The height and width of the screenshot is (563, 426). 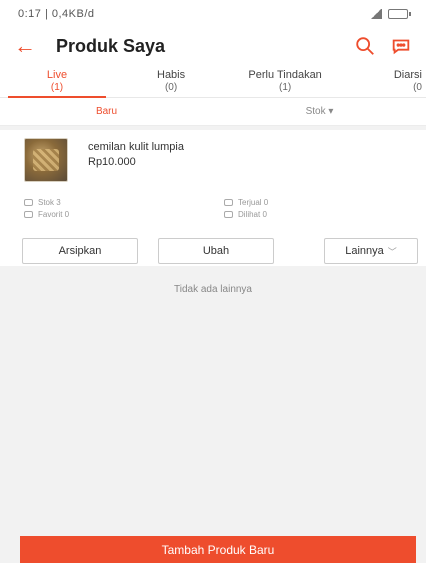 I want to click on tab-diarsipkan: Diarsi (0, so click(x=384, y=80).